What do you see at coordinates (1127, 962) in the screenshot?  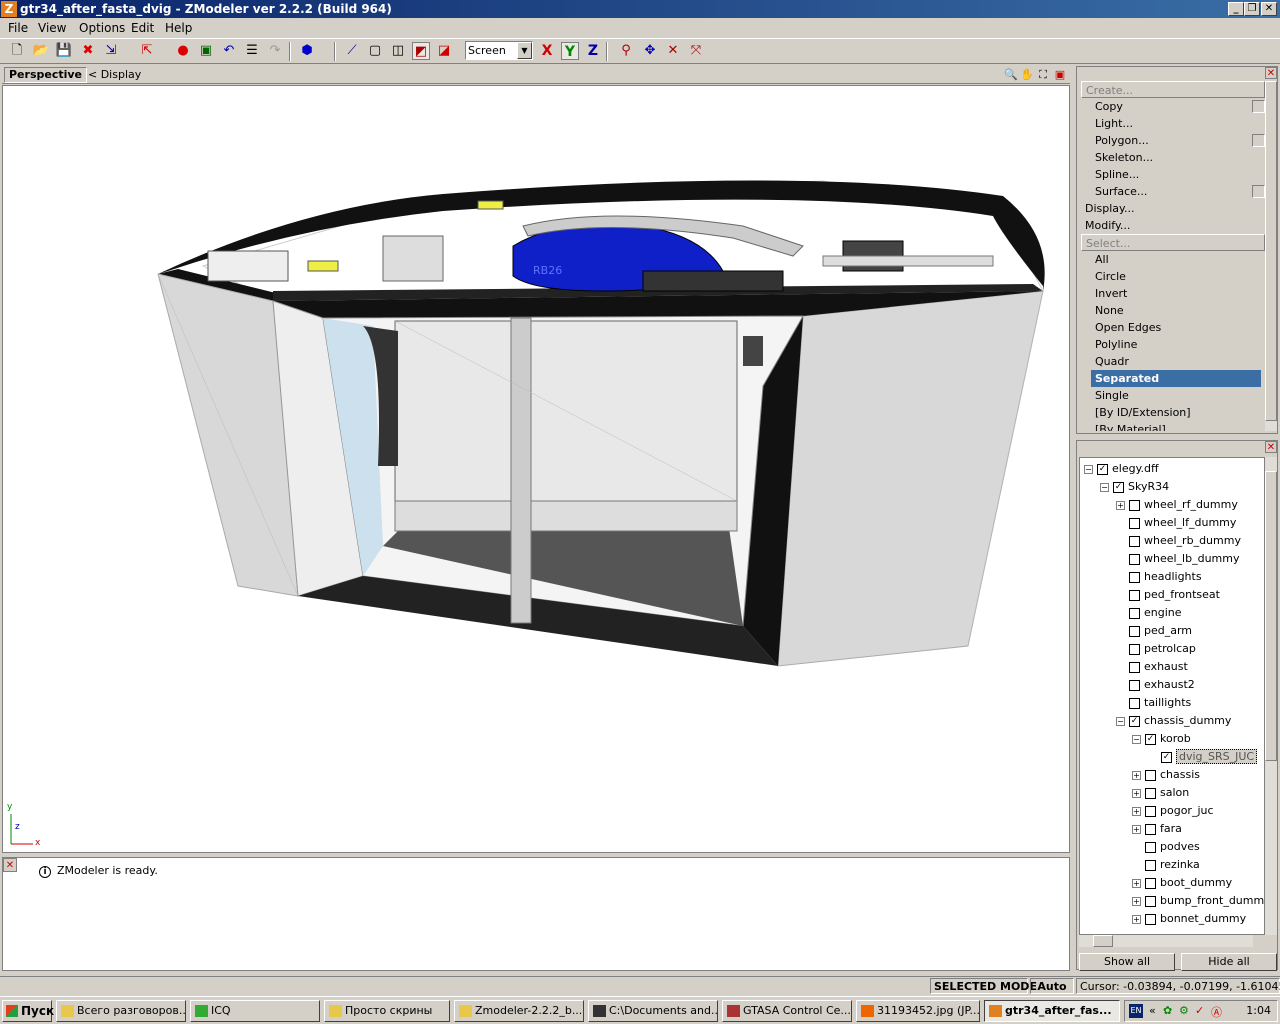 I see `show-all-button: Show all` at bounding box center [1127, 962].